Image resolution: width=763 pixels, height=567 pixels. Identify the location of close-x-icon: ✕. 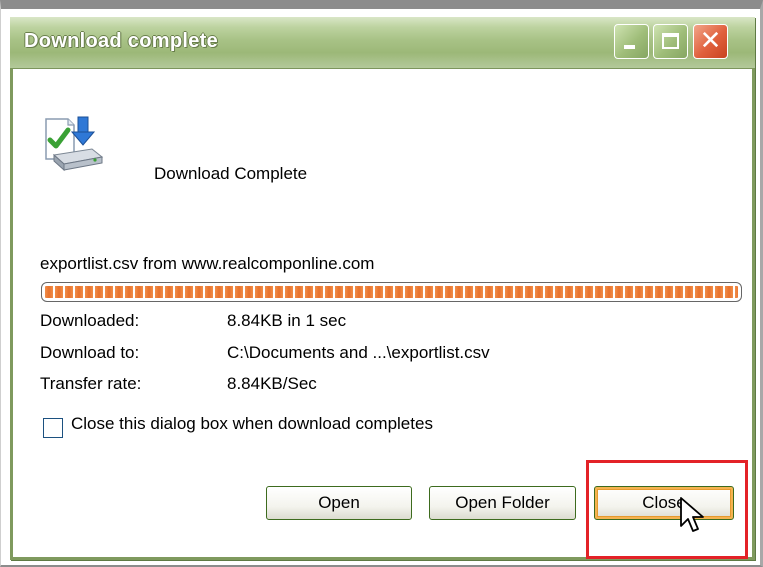
(710, 41).